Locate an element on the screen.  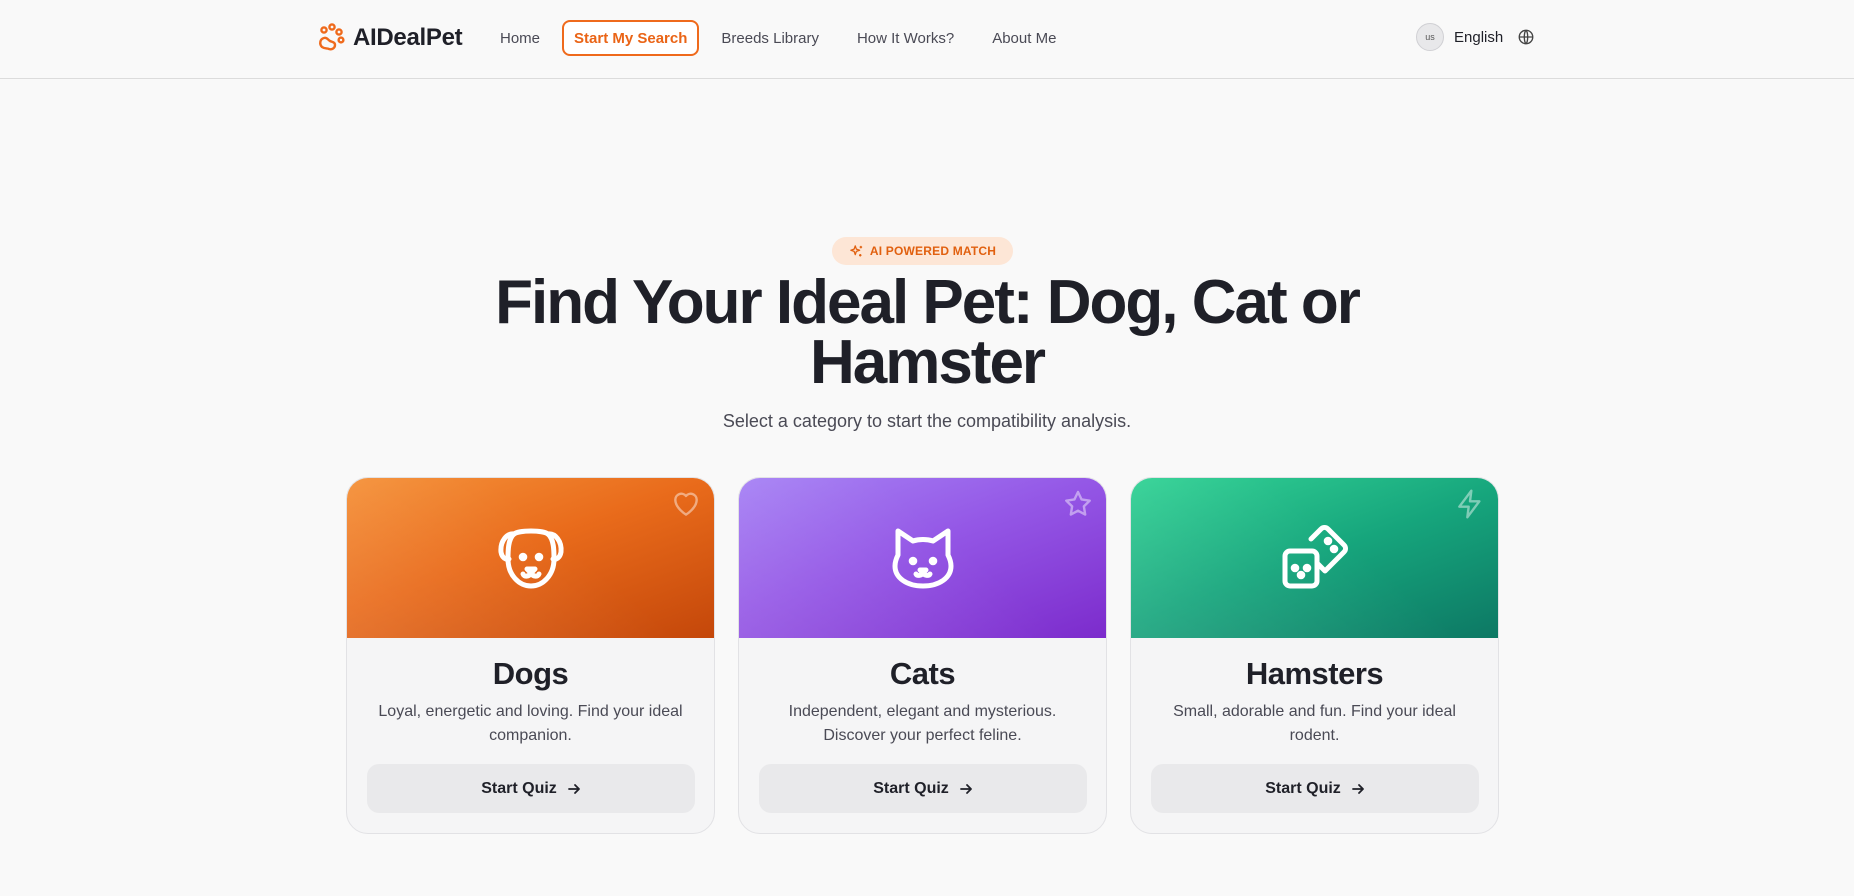
language-label: English is located at coordinates (1479, 37).